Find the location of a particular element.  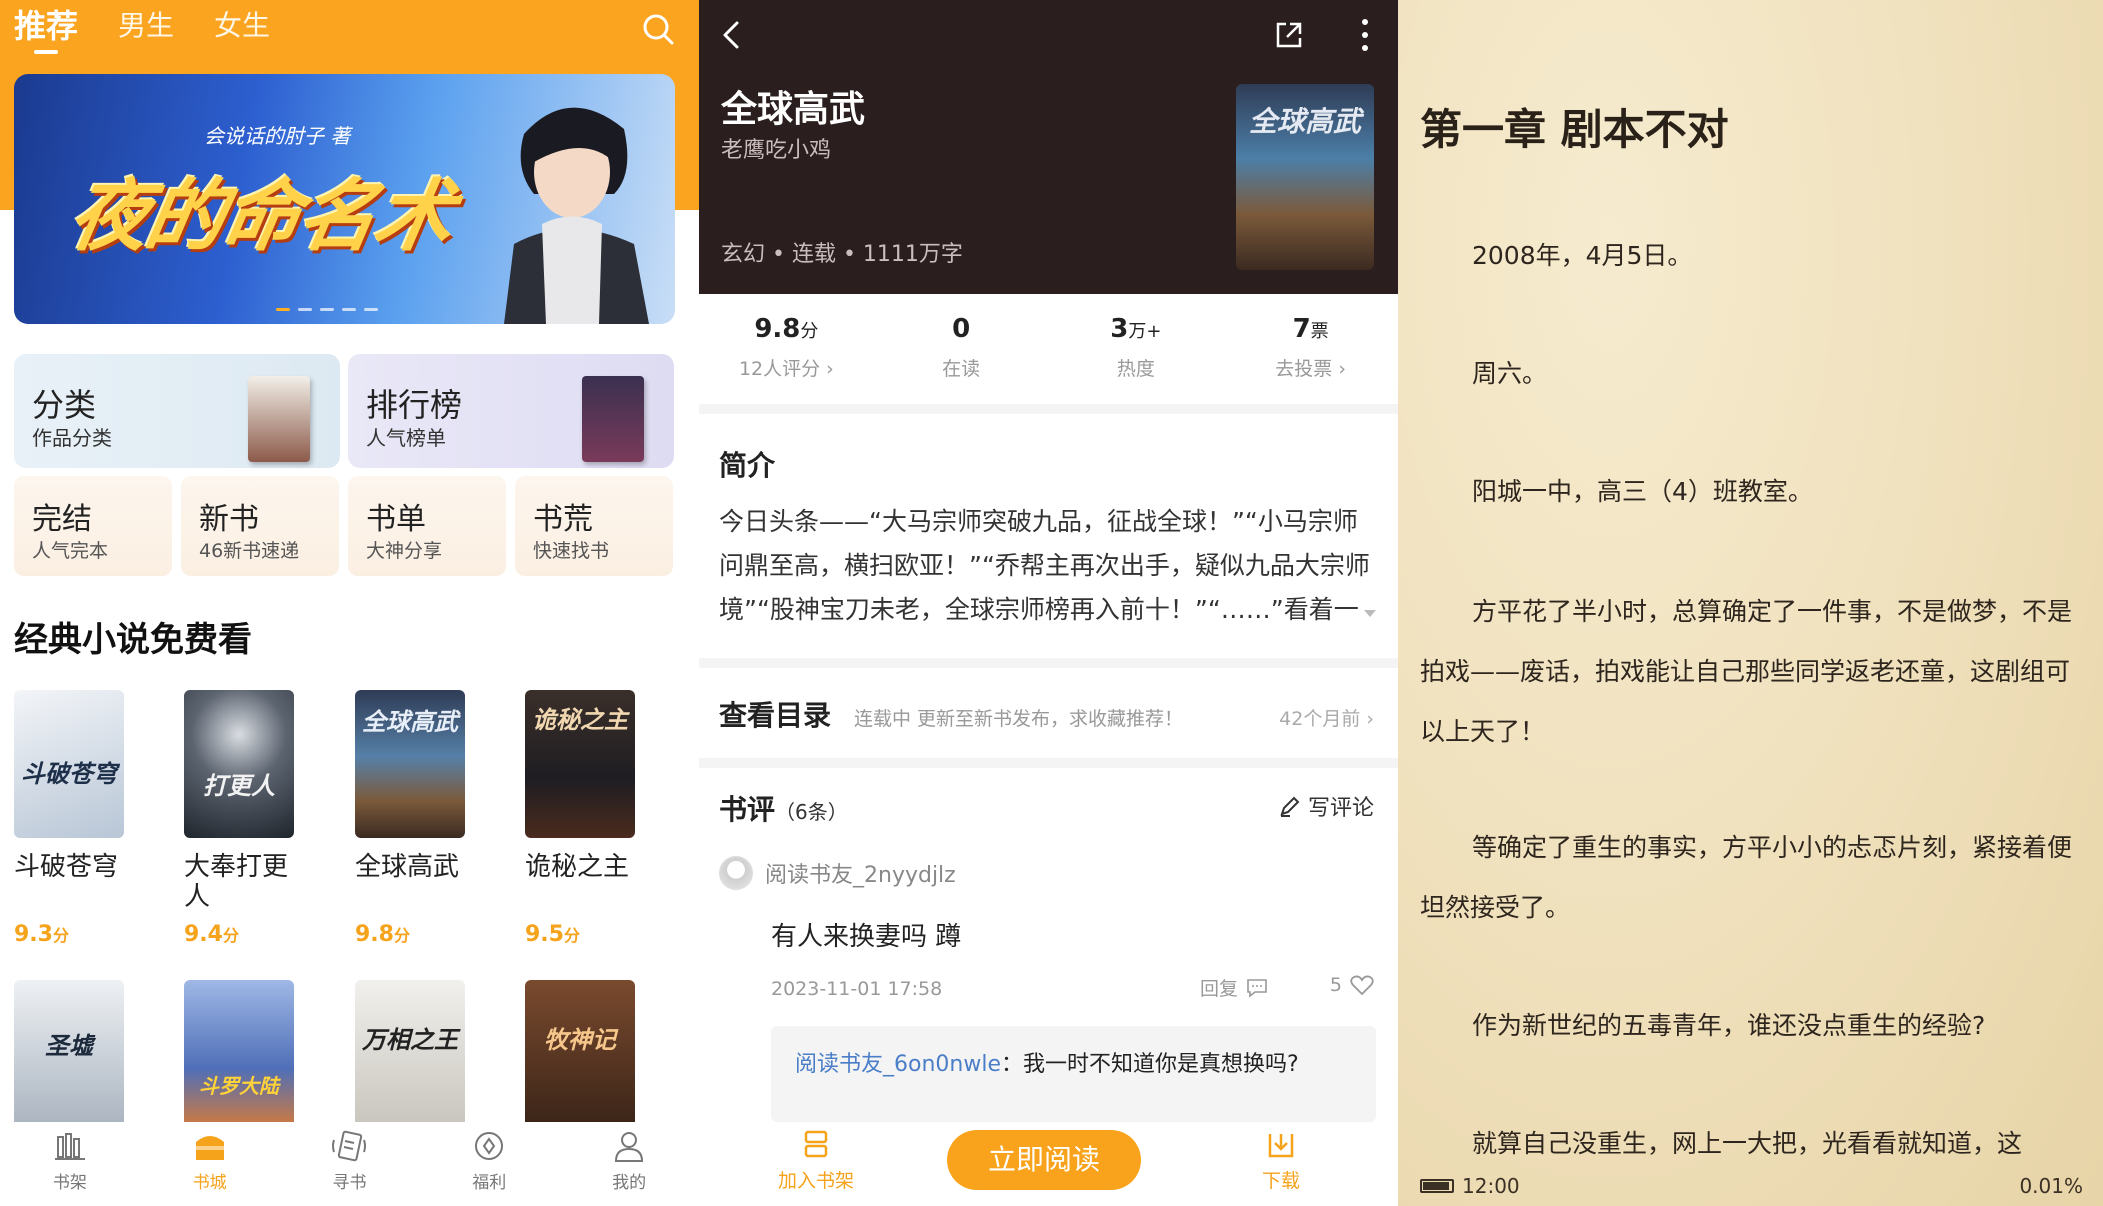

book-score: 9.4分 is located at coordinates (211, 934).